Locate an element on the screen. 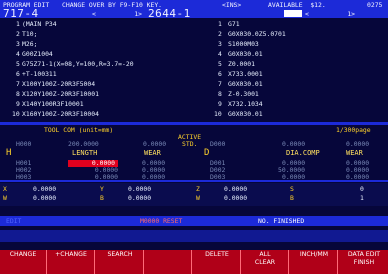 The width and height of the screenshot is (388, 274). length-header: LENGTH is located at coordinates (85, 153).